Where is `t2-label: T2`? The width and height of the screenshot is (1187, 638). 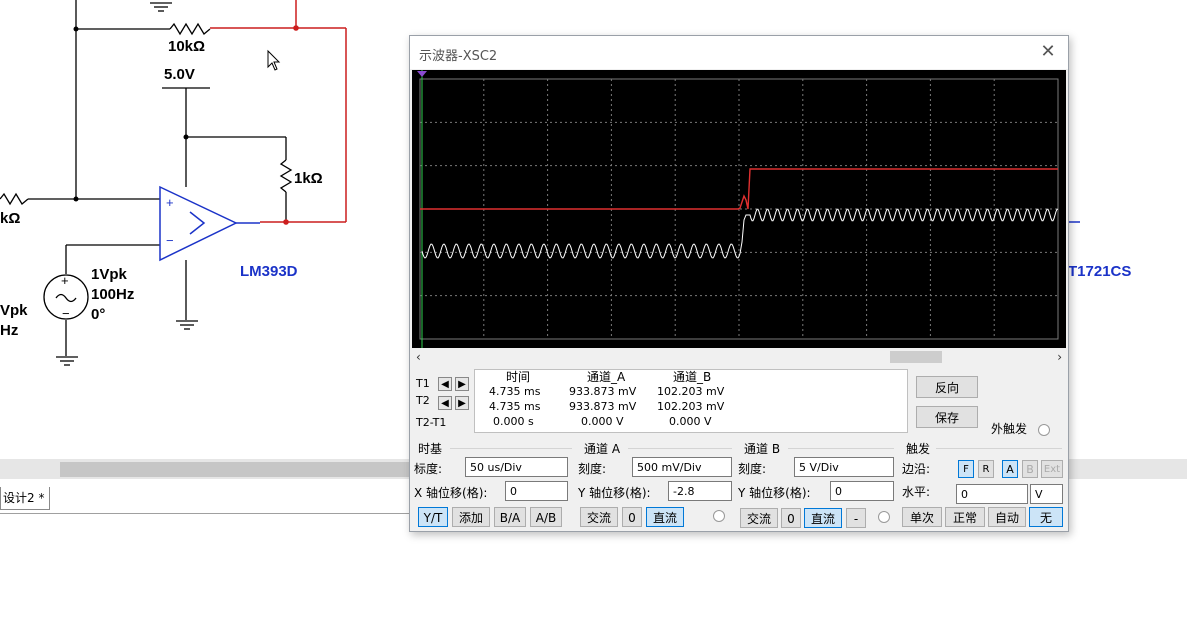
t2-label: T2 is located at coordinates (423, 400).